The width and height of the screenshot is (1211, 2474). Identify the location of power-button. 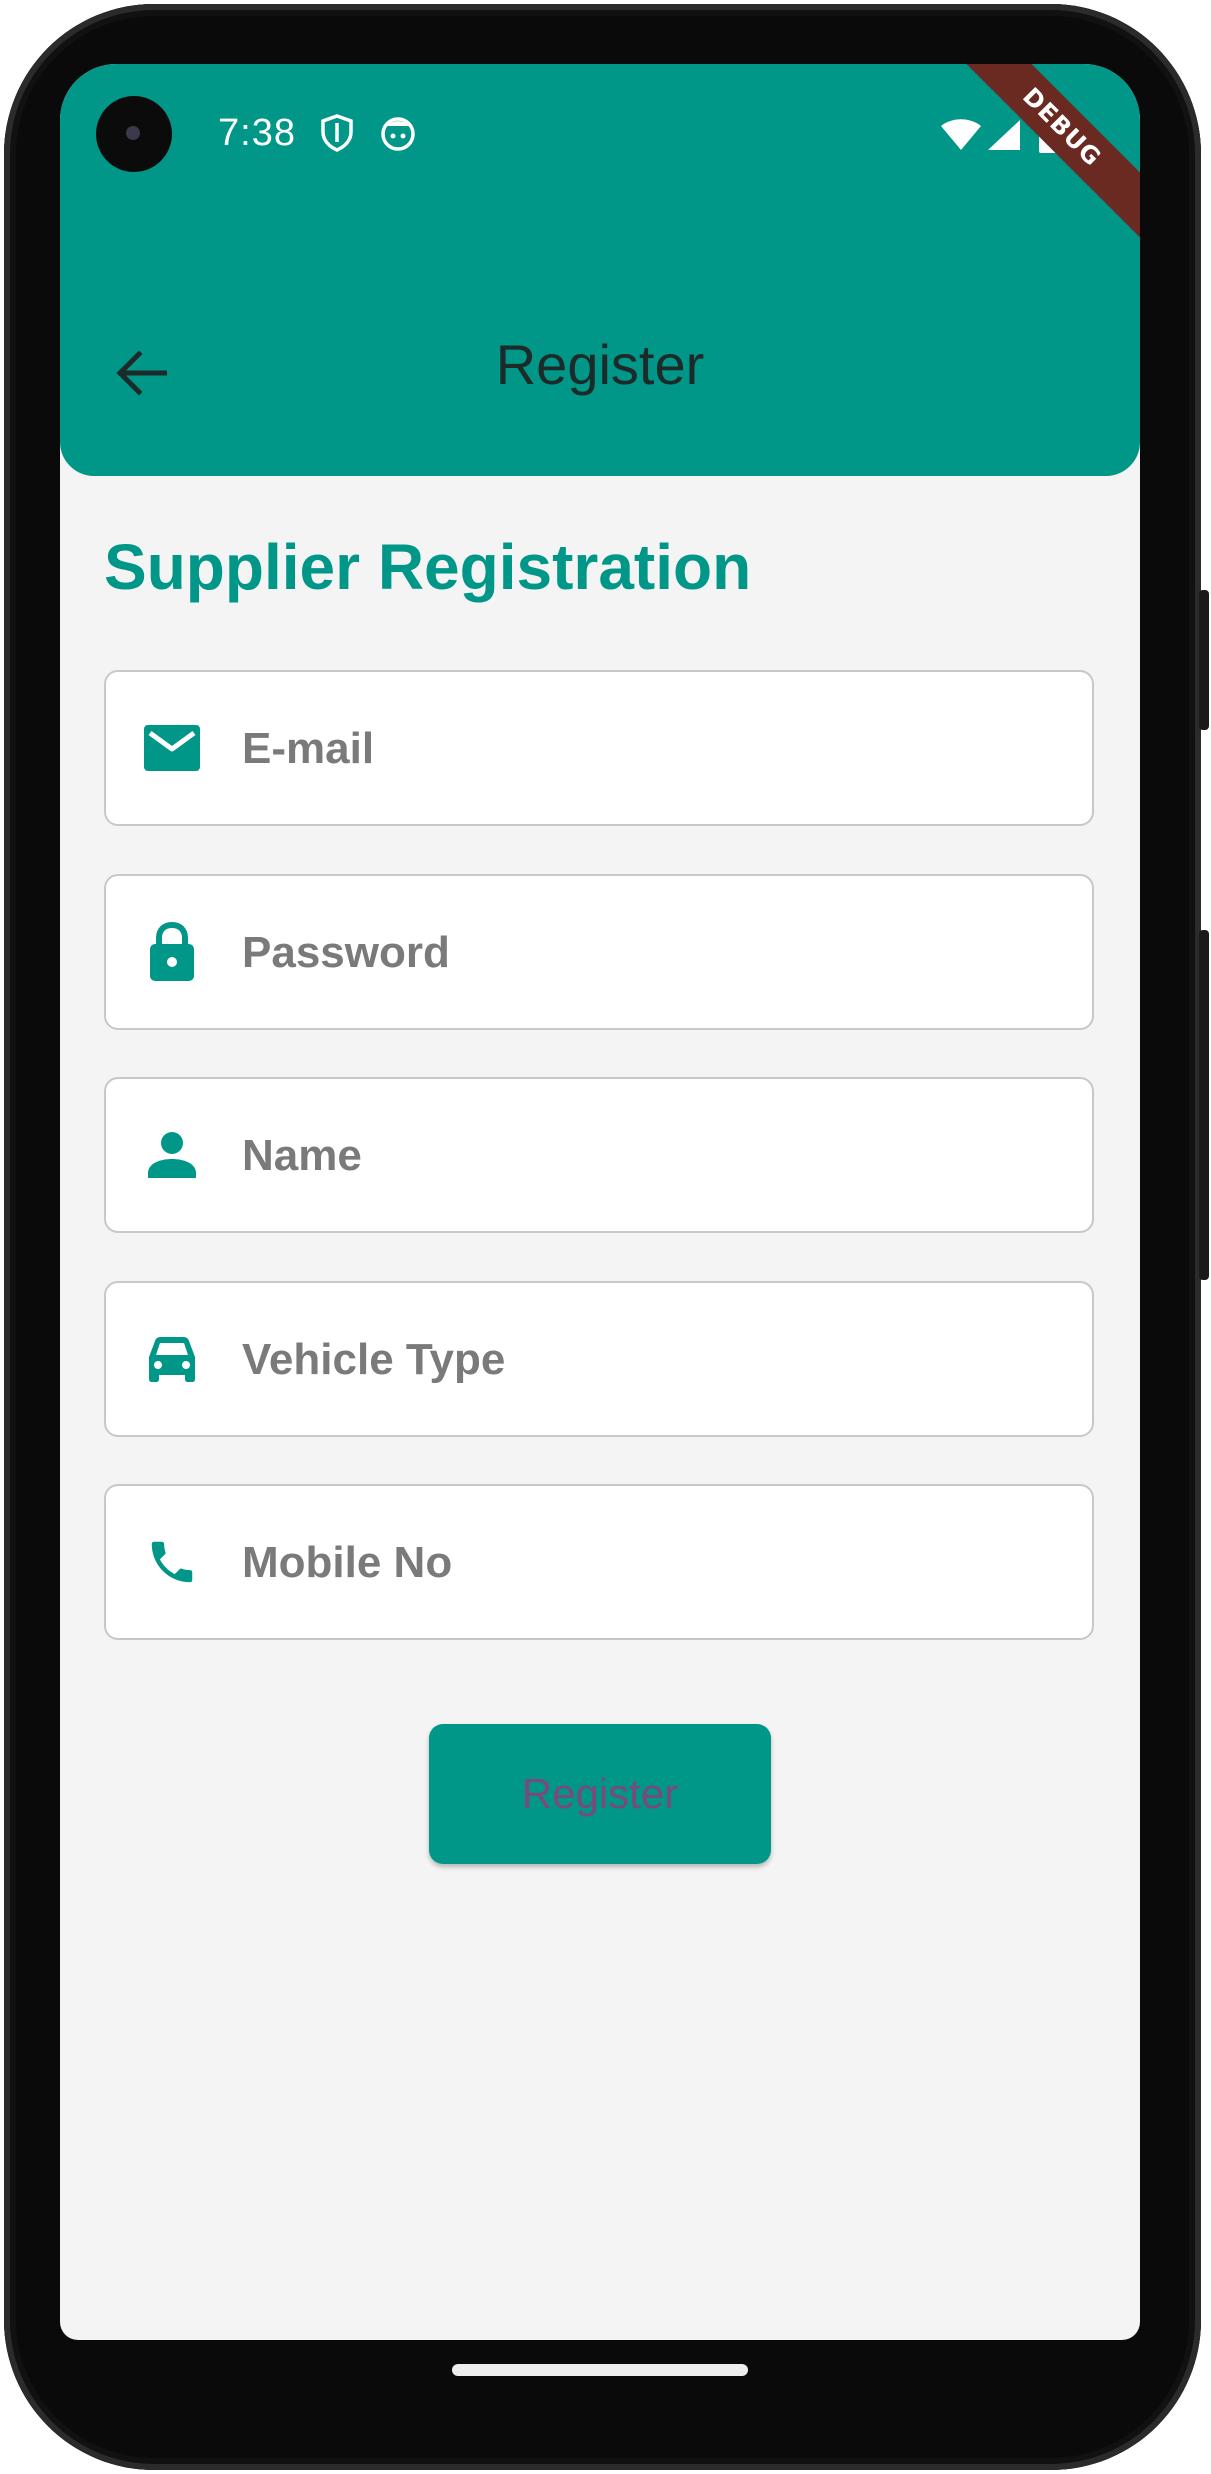
(1204, 660).